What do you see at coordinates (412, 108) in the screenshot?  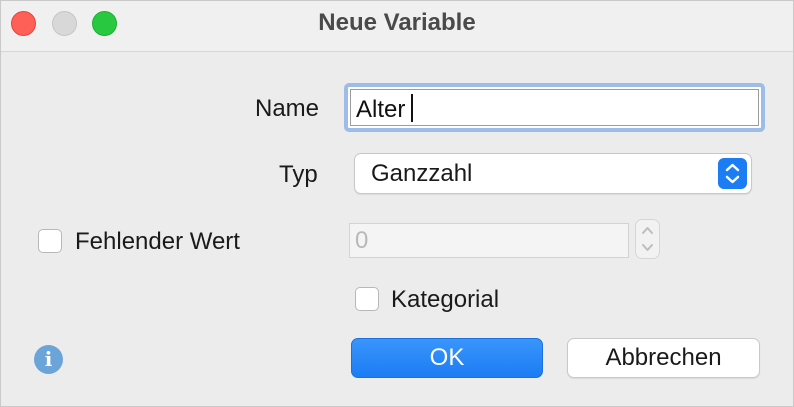 I see `text-caret` at bounding box center [412, 108].